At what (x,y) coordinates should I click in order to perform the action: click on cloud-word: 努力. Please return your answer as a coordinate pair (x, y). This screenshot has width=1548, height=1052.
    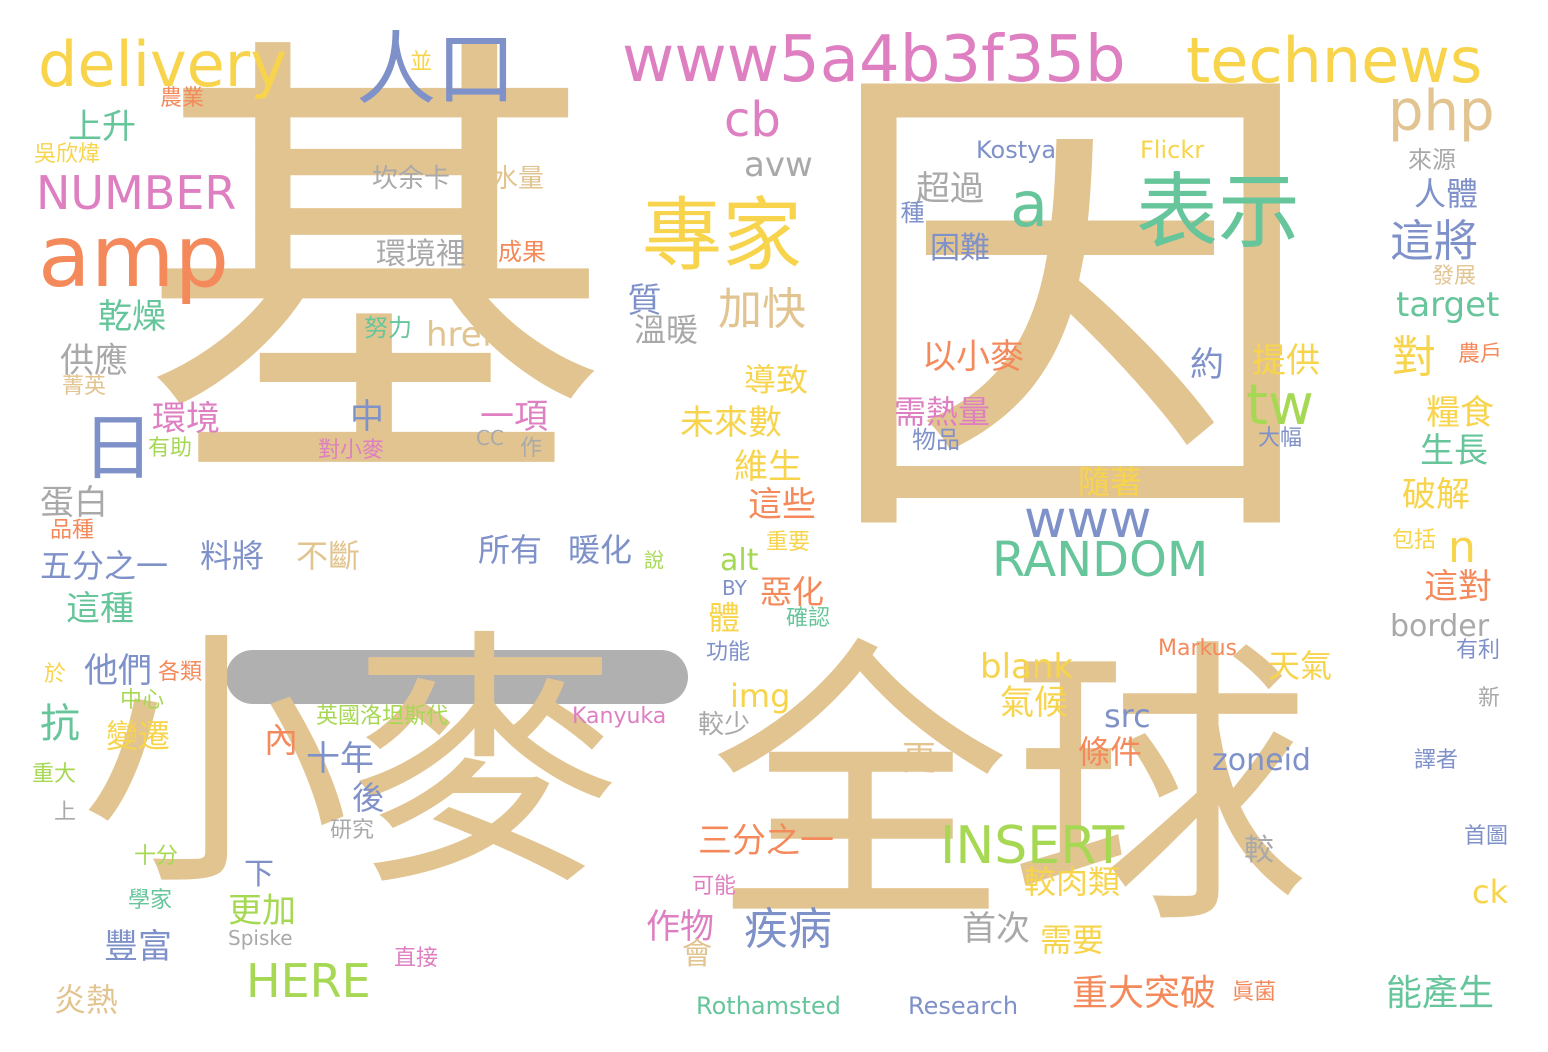
    Looking at the image, I should click on (388, 328).